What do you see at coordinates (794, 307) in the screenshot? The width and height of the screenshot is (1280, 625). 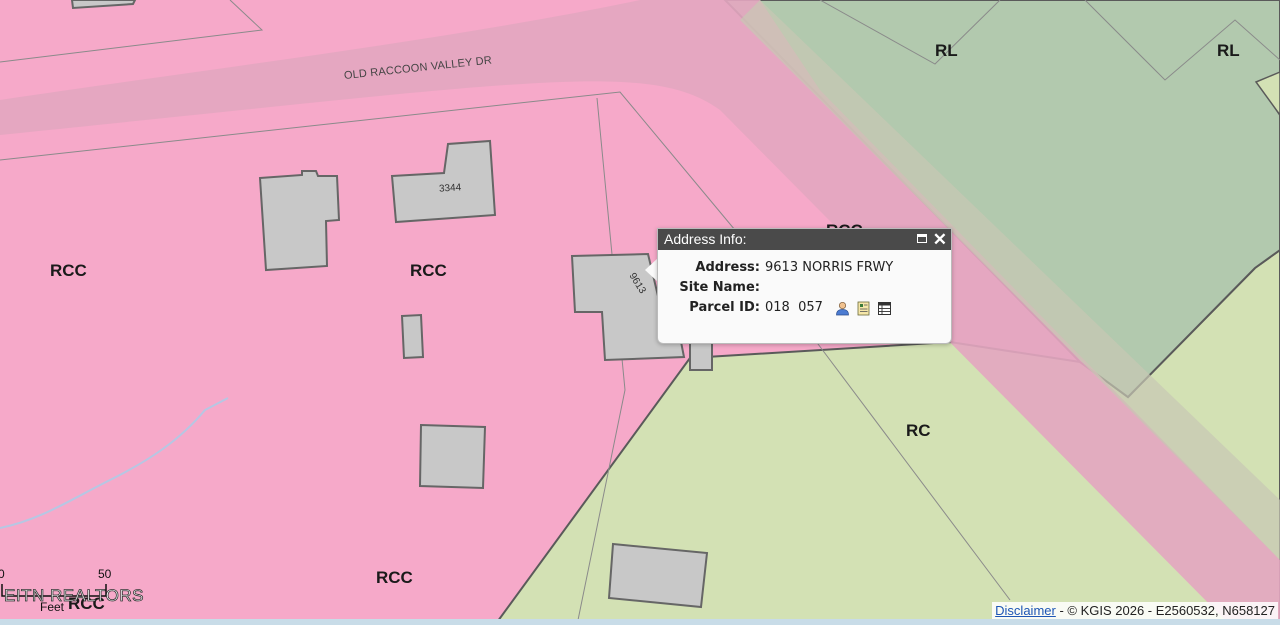 I see `parcel-id-value: 018 057` at bounding box center [794, 307].